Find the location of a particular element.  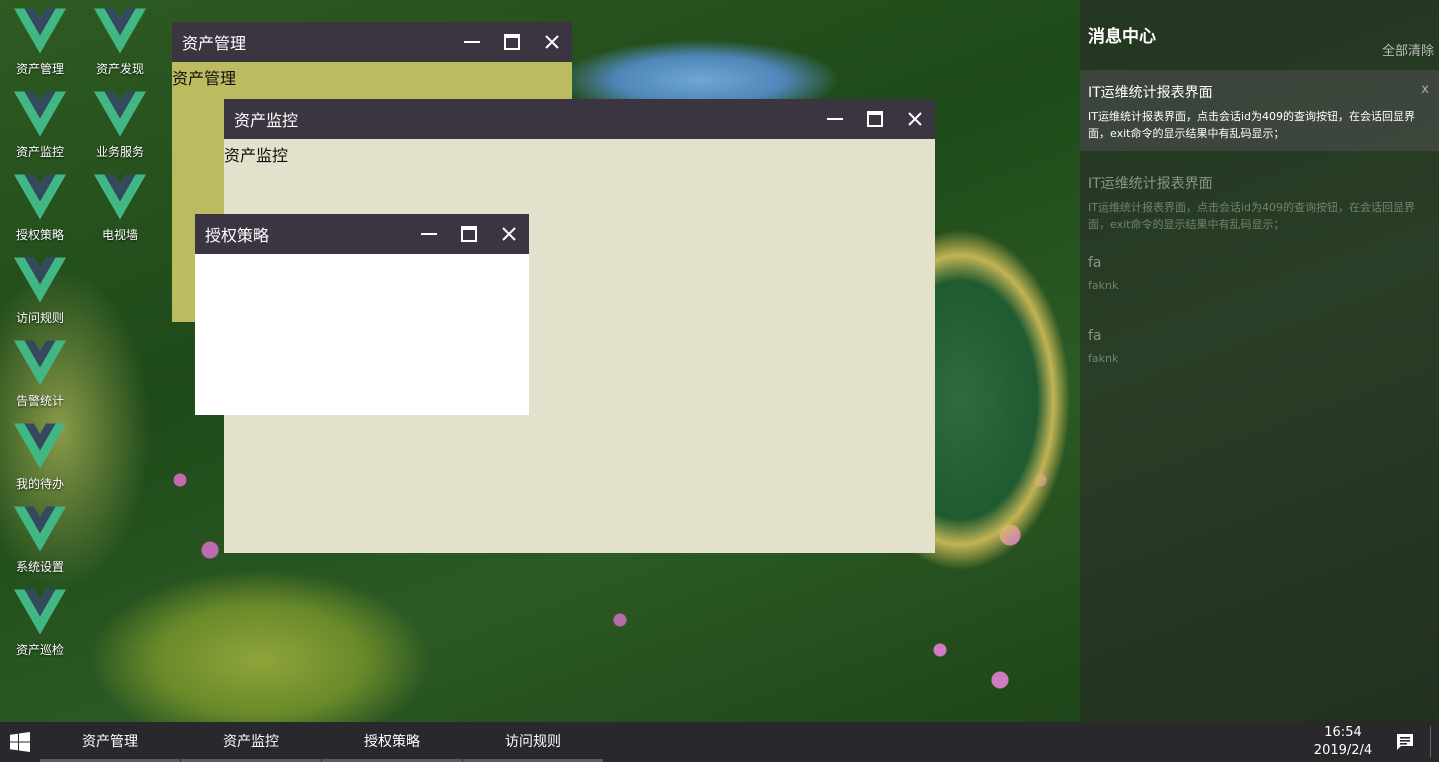

taskbar-item-asset-management: 资产管理 is located at coordinates (110, 742).